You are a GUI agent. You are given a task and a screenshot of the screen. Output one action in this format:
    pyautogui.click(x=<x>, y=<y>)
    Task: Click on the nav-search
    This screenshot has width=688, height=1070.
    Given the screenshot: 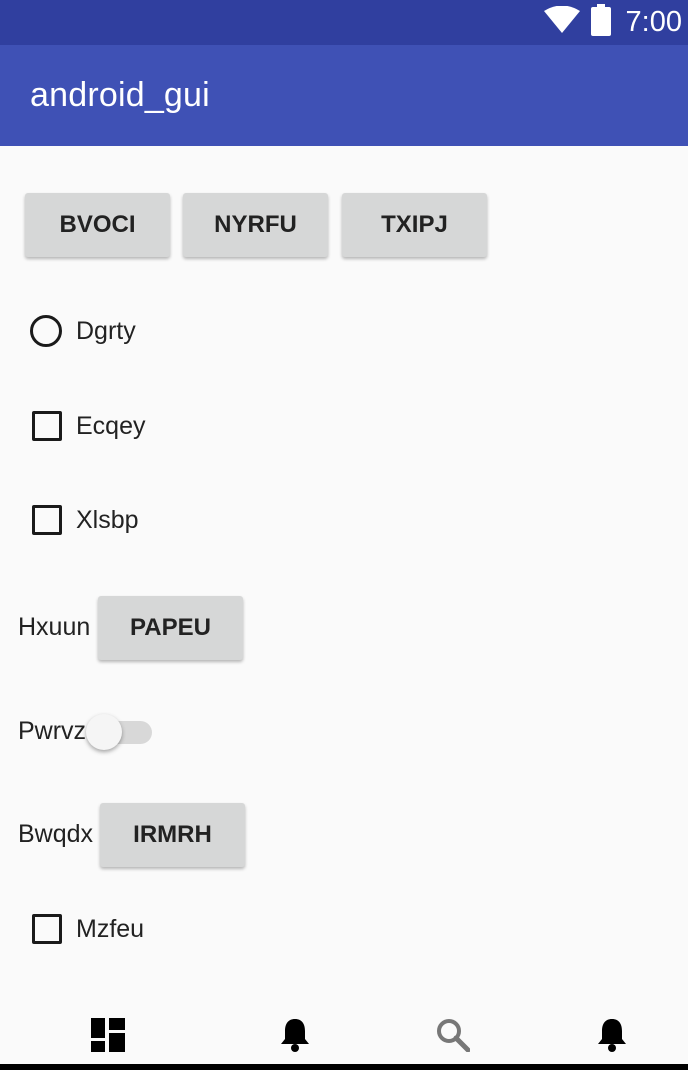 What is the action you would take?
    pyautogui.click(x=453, y=1037)
    